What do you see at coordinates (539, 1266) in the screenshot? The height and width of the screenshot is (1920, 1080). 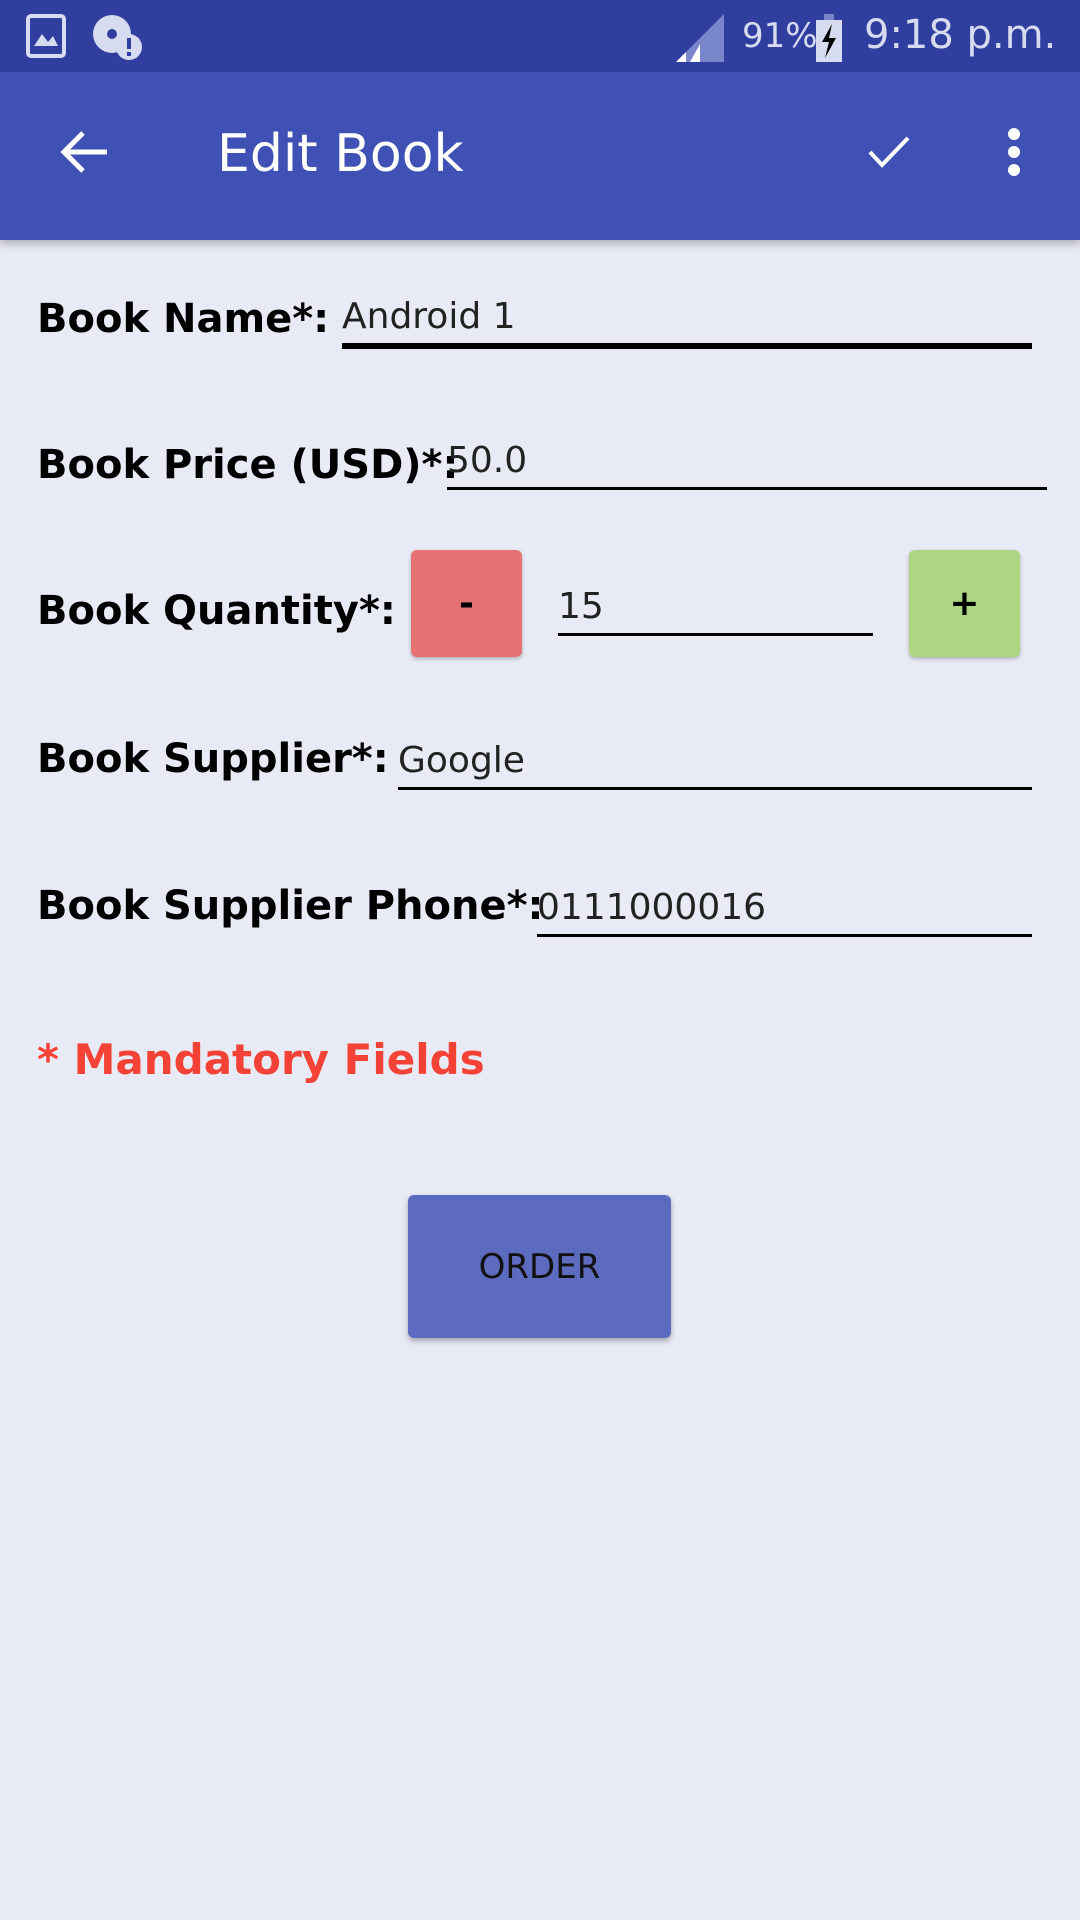 I see `order-button: ORDER` at bounding box center [539, 1266].